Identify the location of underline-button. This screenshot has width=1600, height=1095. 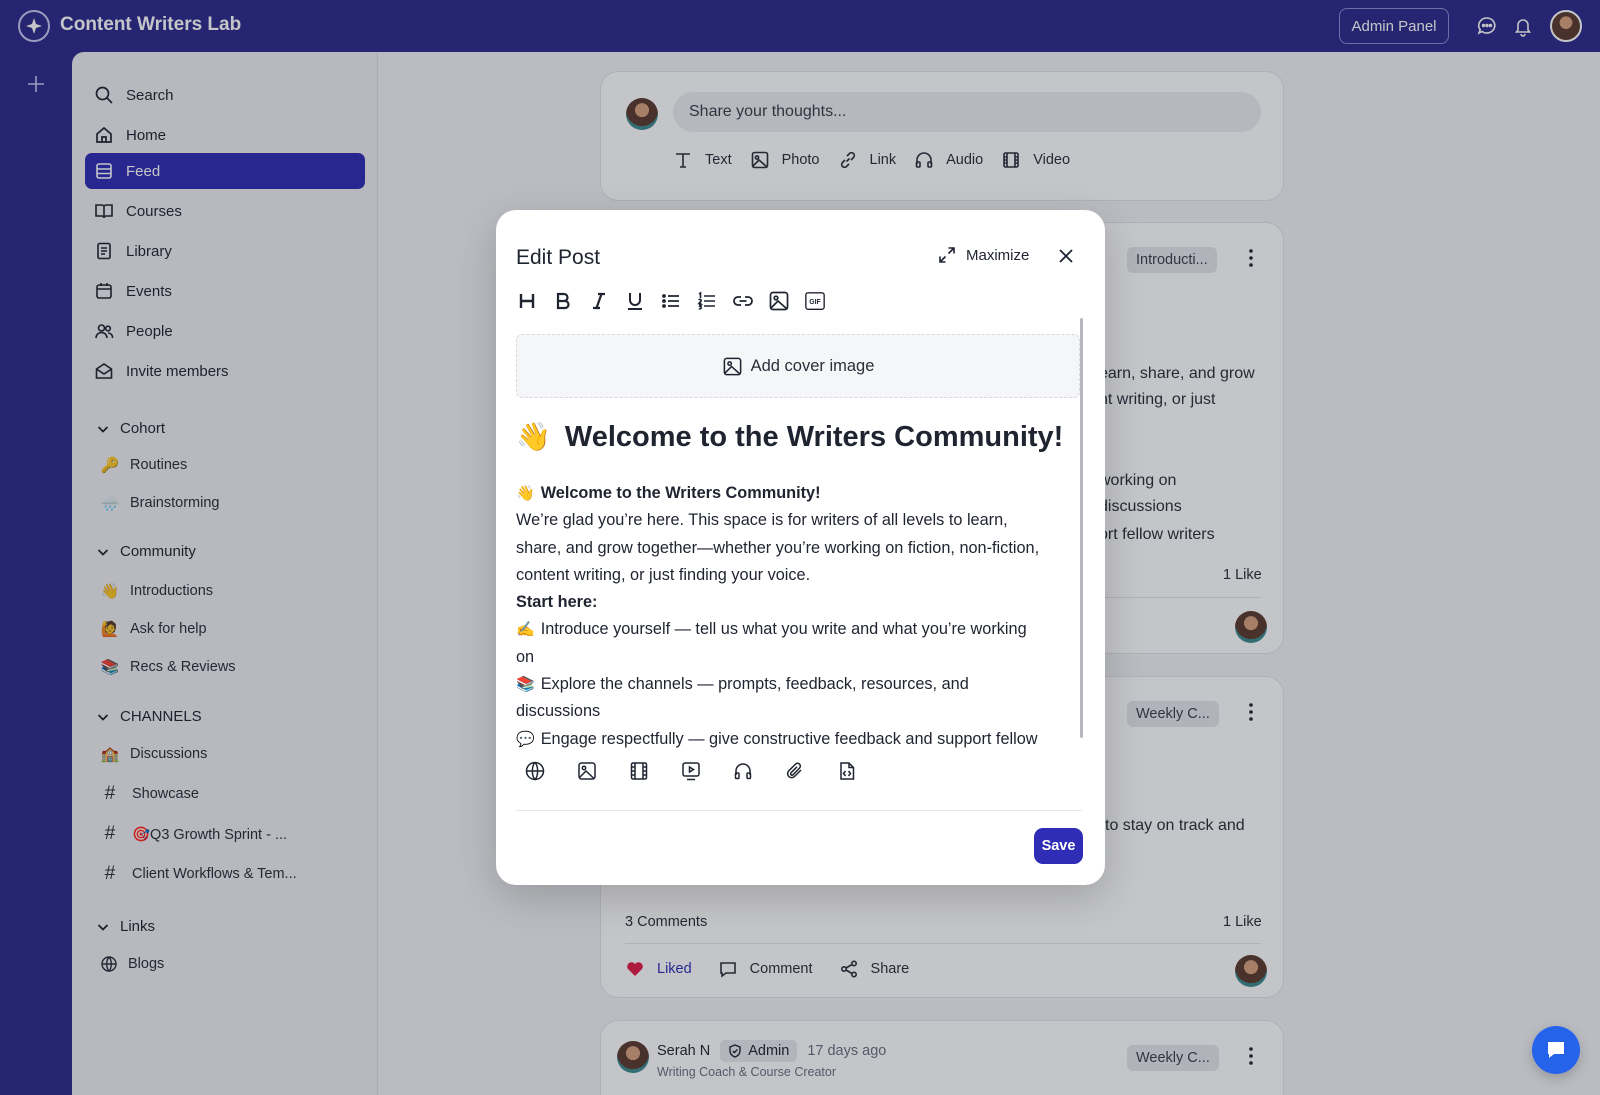
(635, 301).